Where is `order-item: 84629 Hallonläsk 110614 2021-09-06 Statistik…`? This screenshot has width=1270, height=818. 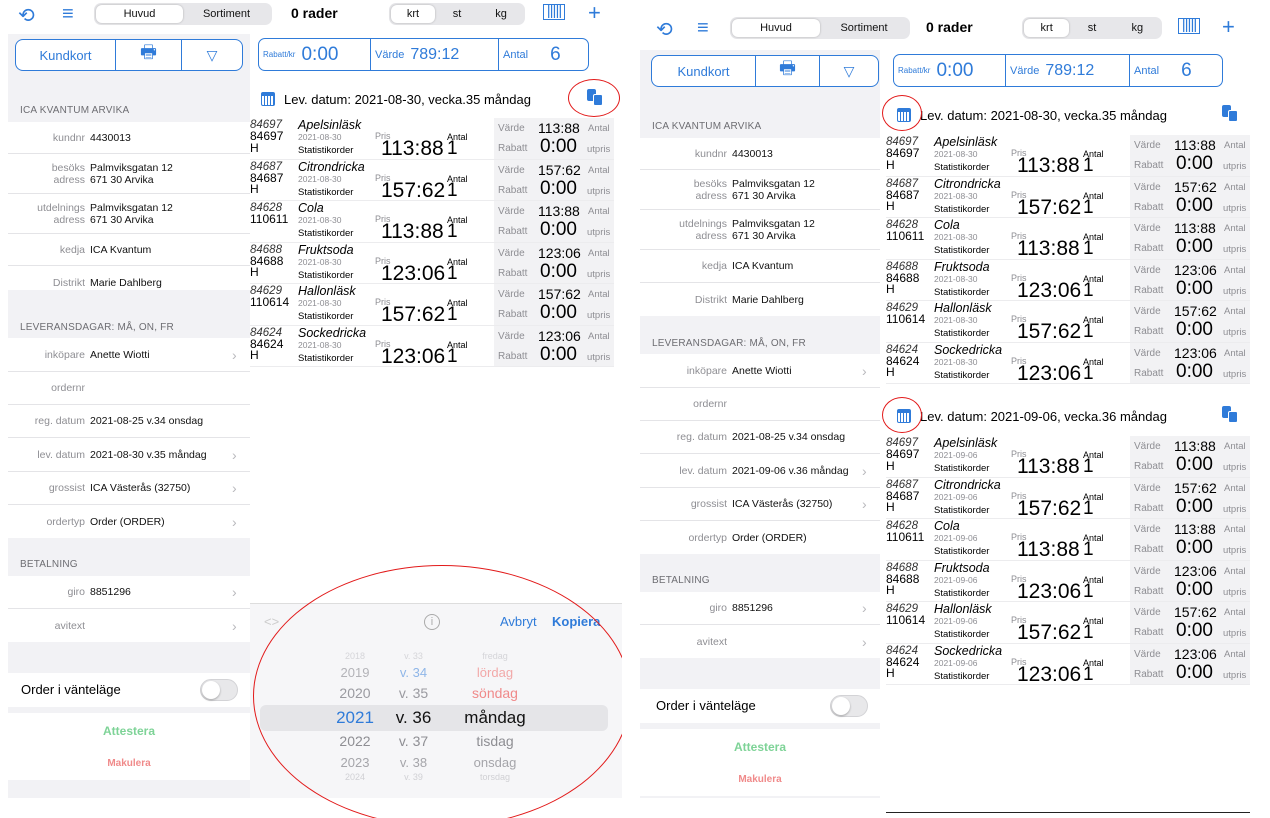
order-item: 84629 Hallonläsk 110614 2021-09-06 Statistik… is located at coordinates (1068, 623).